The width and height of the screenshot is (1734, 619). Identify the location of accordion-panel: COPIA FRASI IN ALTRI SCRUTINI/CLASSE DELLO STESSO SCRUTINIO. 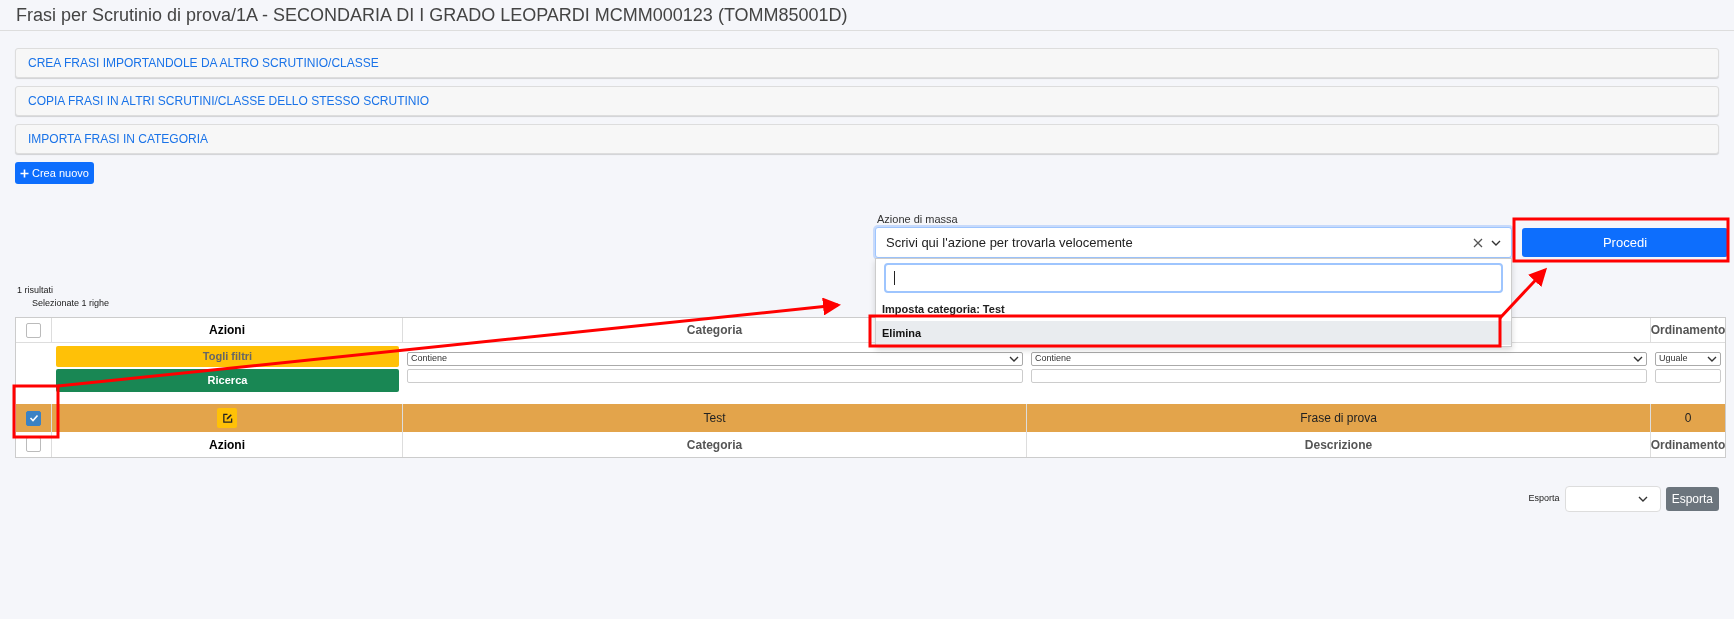
(867, 101).